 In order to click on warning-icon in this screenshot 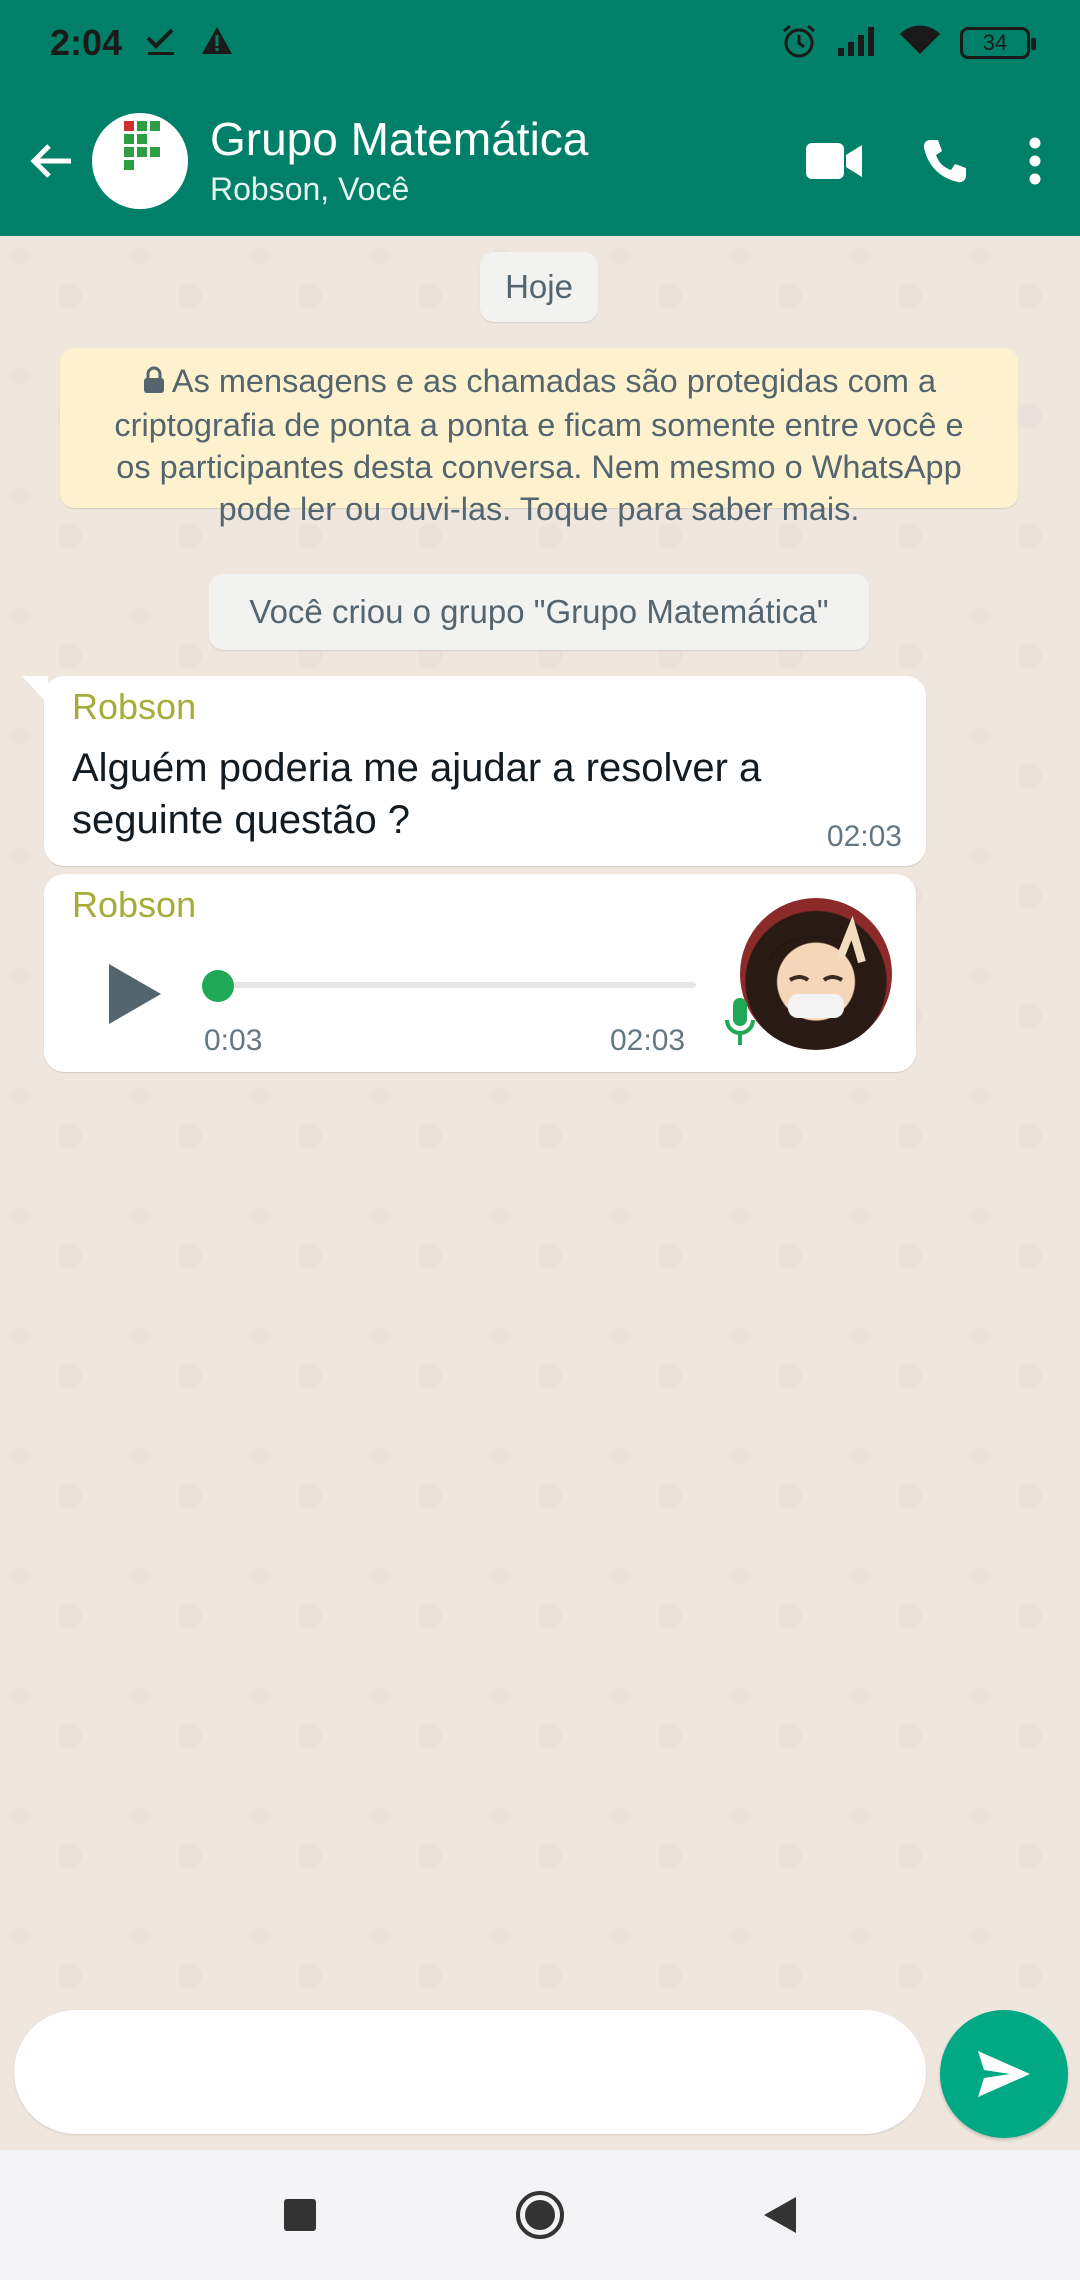, I will do `click(217, 43)`.